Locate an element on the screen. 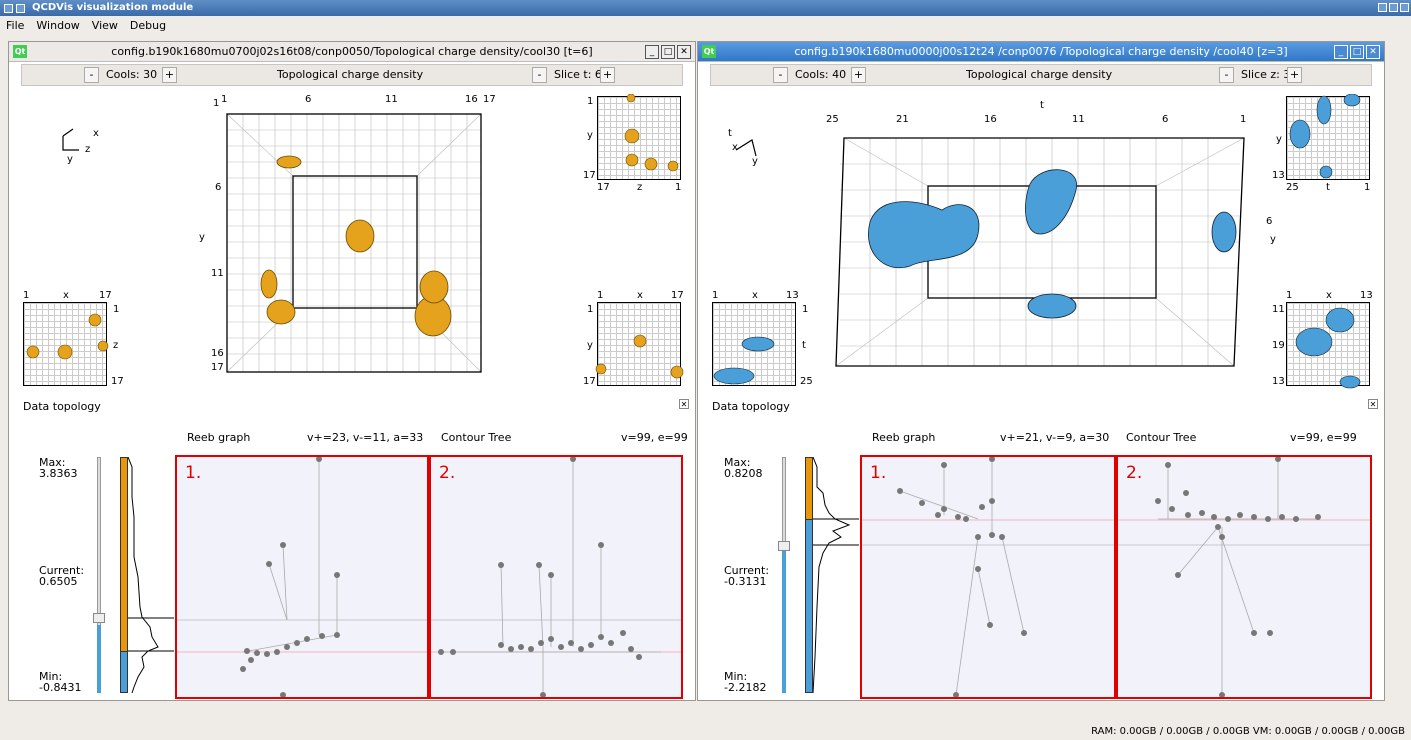  menu-bar: File Window View Debug is located at coordinates (705, 26).